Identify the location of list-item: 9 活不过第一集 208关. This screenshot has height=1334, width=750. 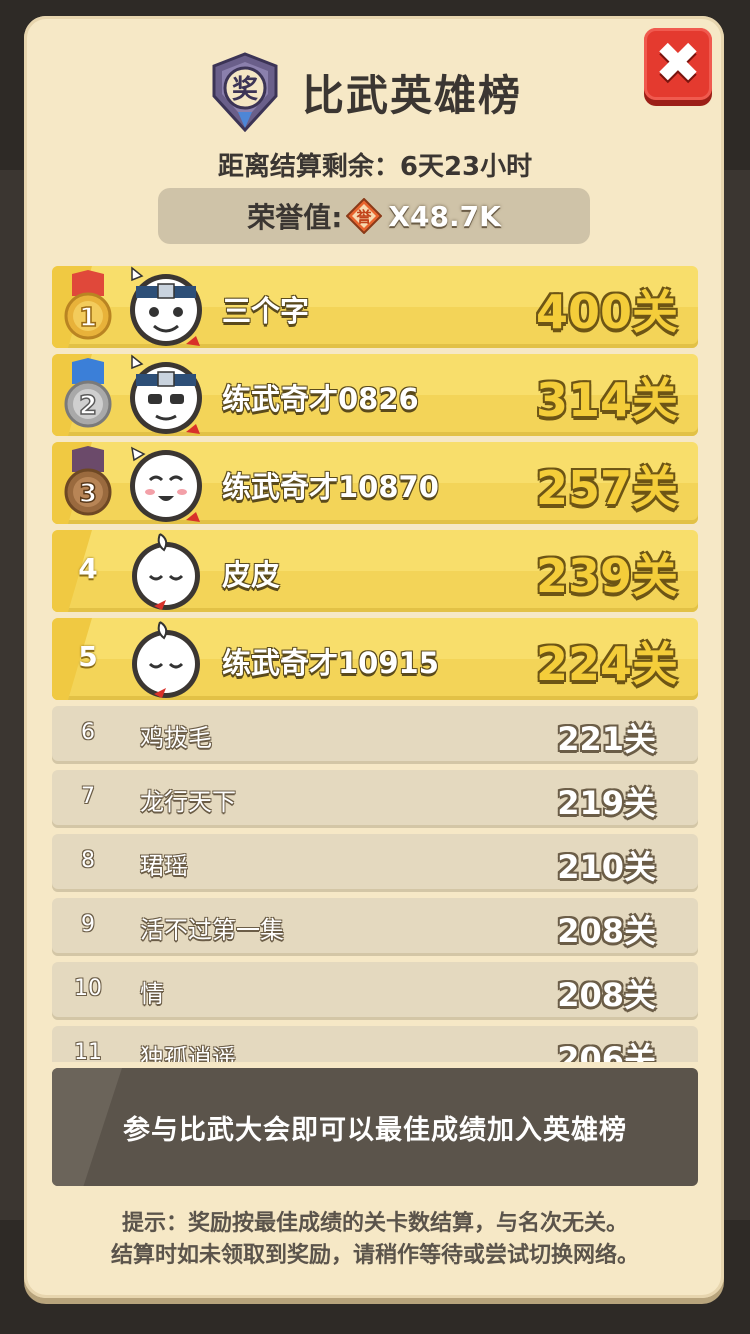
(375, 927).